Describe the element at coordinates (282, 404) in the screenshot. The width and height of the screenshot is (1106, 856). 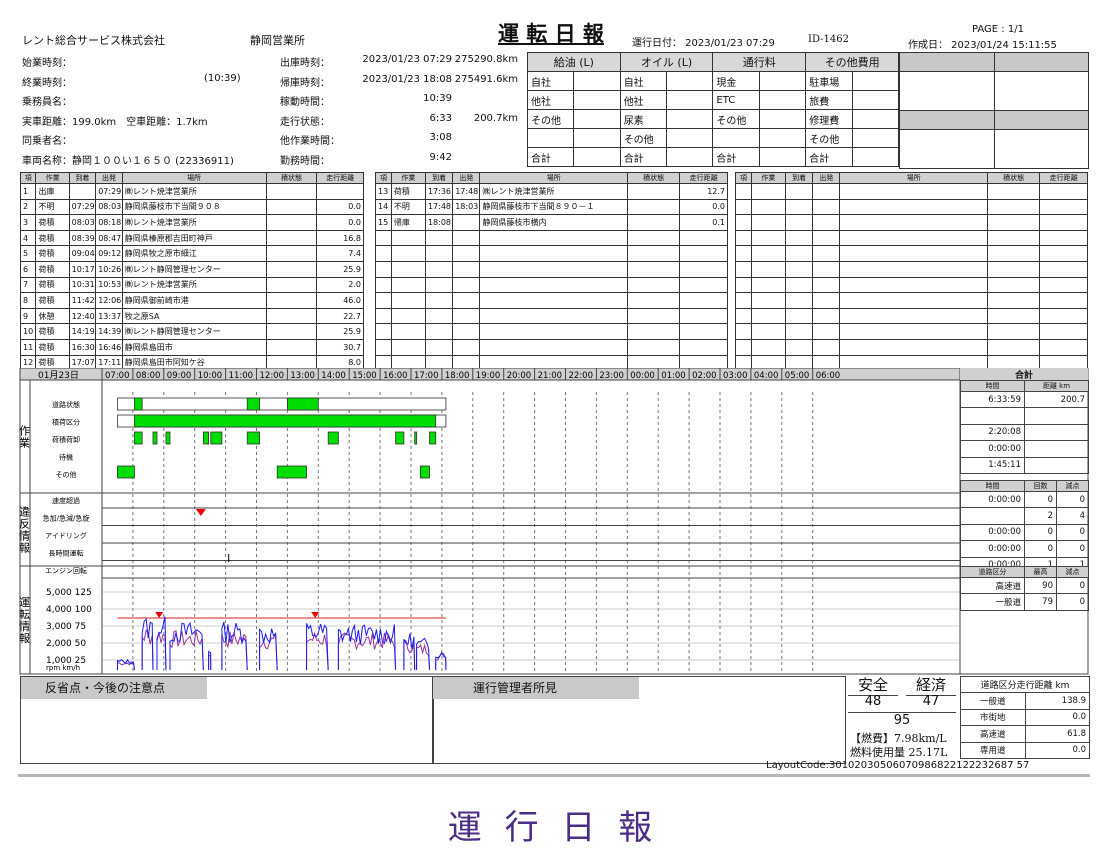
I see `road-state-bar` at that location.